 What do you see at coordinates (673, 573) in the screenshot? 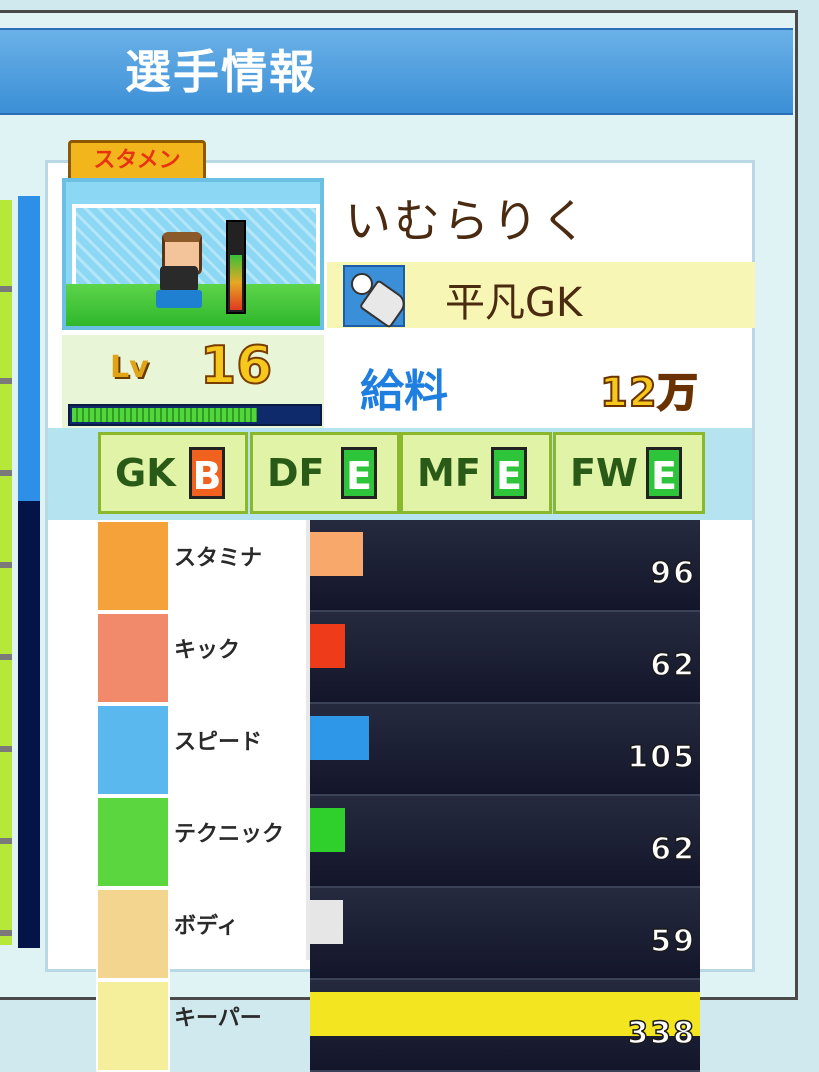
I see `stat-value: 96` at bounding box center [673, 573].